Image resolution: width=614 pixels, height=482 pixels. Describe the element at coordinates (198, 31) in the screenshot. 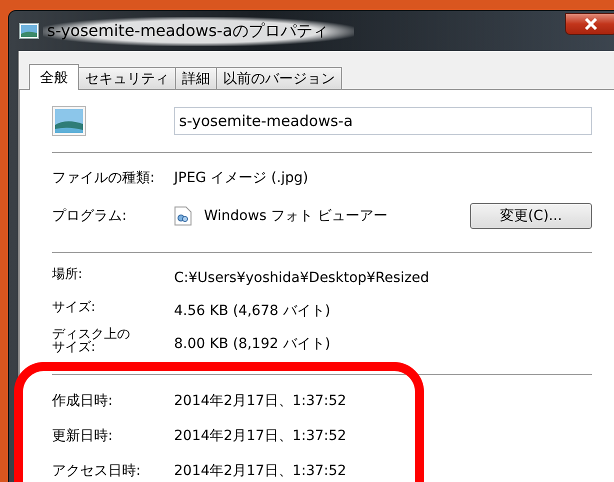

I see `window-title: s-yosemite-meadows-aのプロパティ` at that location.